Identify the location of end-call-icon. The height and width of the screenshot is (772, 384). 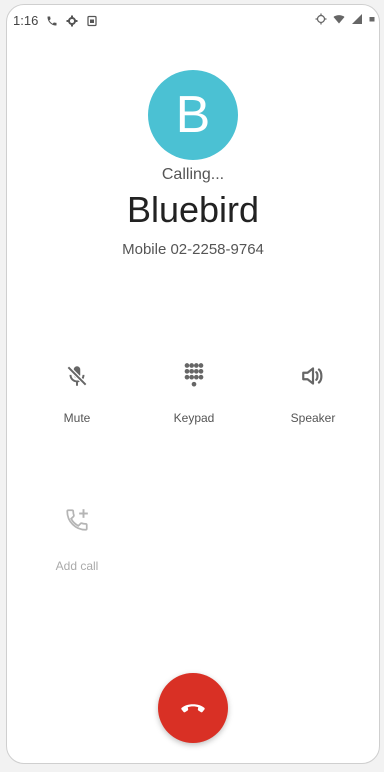
(193, 708).